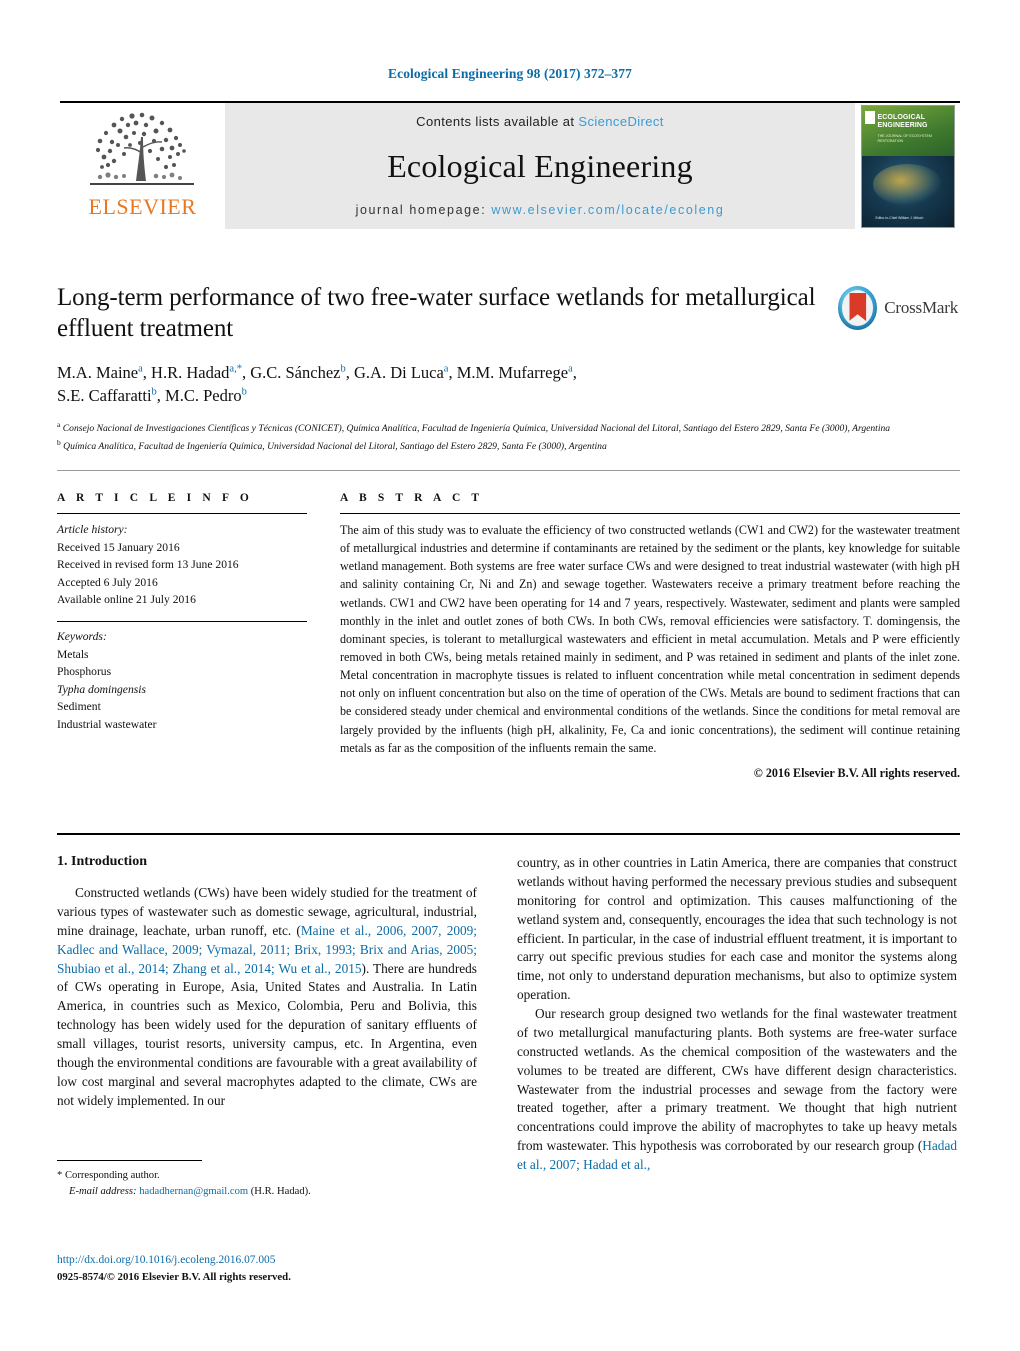 The width and height of the screenshot is (1020, 1351). What do you see at coordinates (155, 498) in the screenshot?
I see `article-info-heading: A R T I C L E I N F O` at bounding box center [155, 498].